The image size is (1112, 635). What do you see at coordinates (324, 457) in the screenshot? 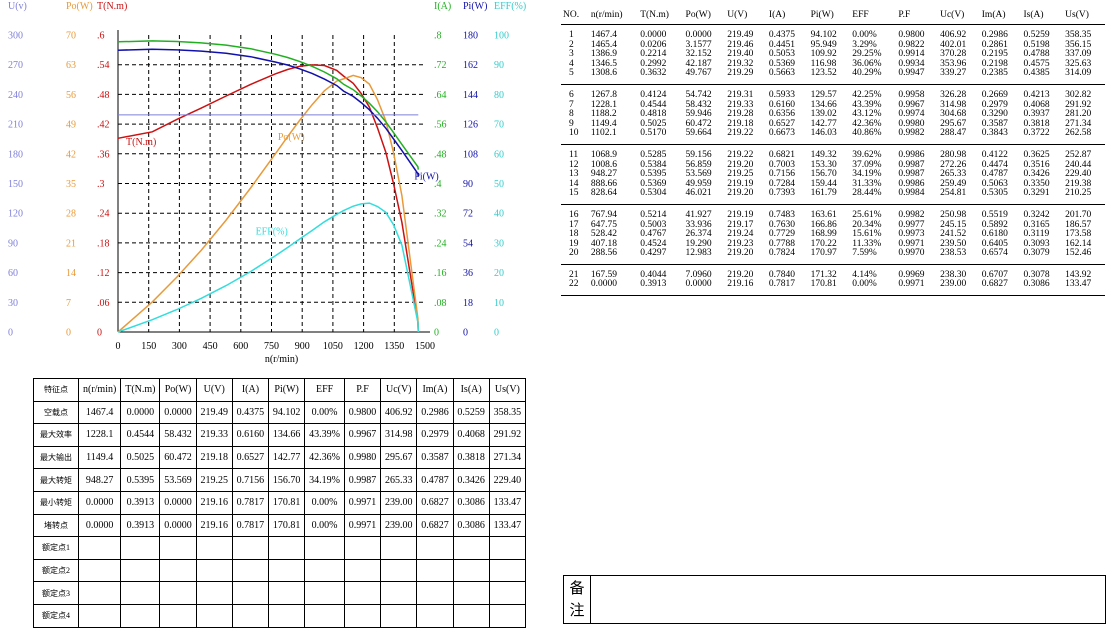
I see `table-cell: 42.36%` at bounding box center [324, 457].